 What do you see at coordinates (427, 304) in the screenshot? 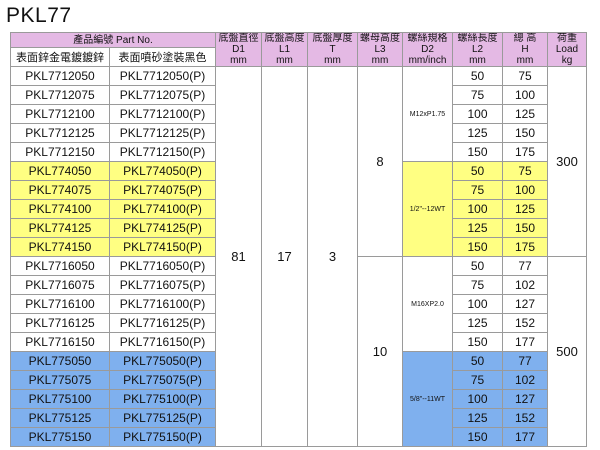
I see `d2-value: M16XP2.0` at bounding box center [427, 304].